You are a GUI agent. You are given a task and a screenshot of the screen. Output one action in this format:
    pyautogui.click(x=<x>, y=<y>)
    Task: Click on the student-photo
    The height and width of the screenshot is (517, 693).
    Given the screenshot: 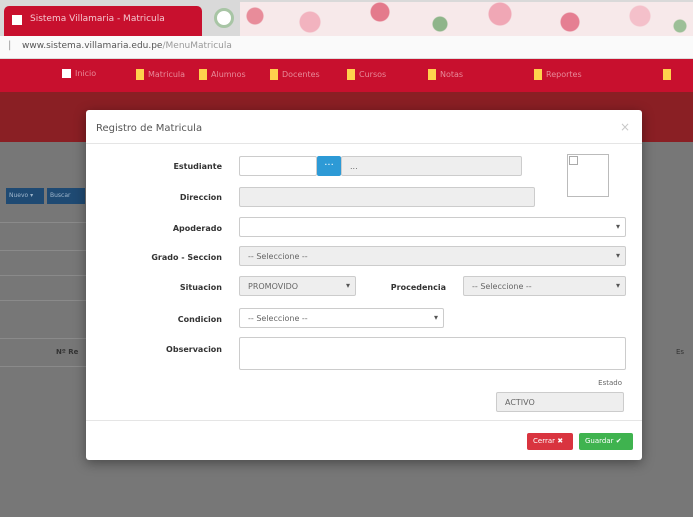 What is the action you would take?
    pyautogui.click(x=588, y=175)
    